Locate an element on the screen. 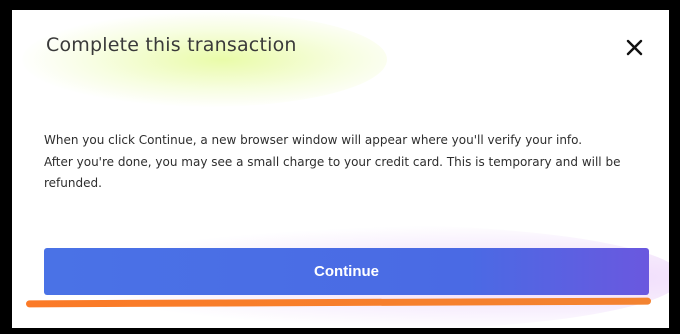 The image size is (680, 334). close-icon is located at coordinates (634, 47).